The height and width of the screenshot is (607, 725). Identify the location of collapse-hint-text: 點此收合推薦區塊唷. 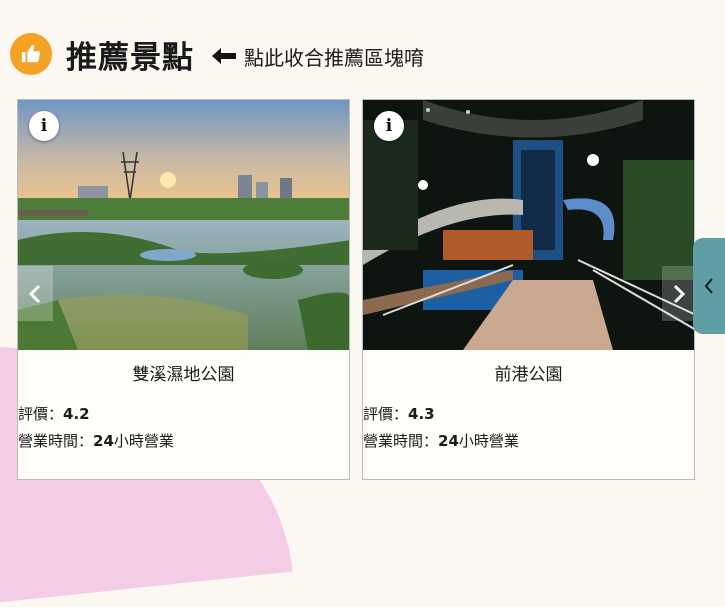
(334, 57).